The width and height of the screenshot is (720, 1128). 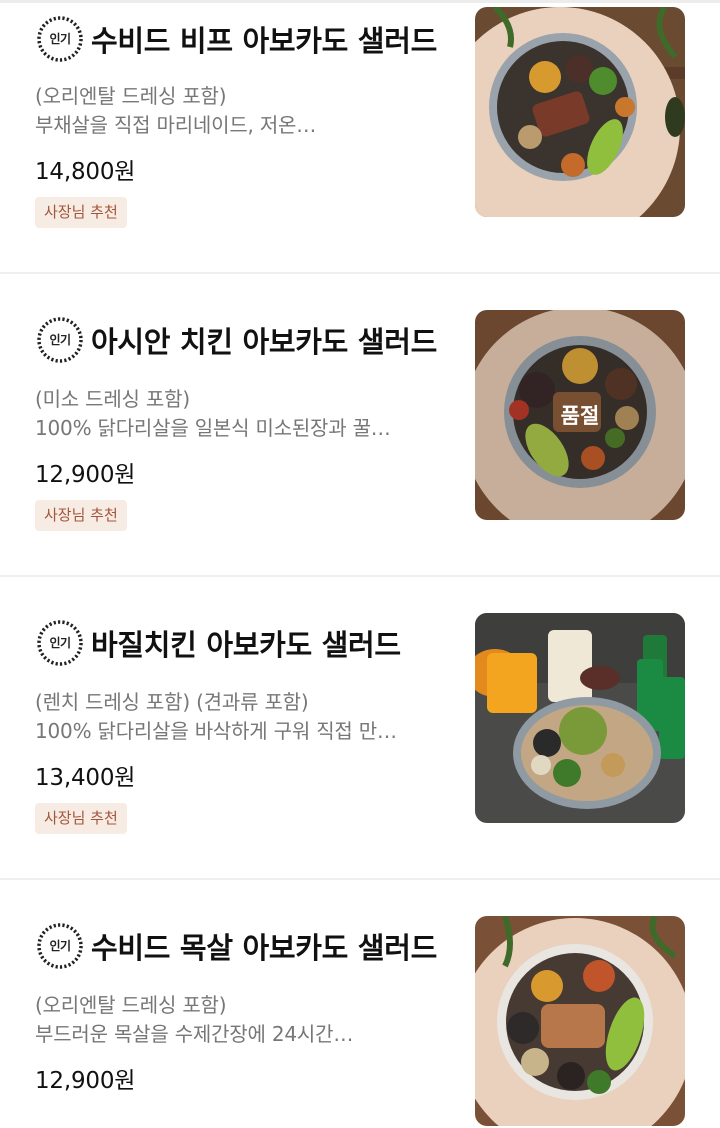 What do you see at coordinates (172, 702) in the screenshot?
I see `menu-item-subtitle: (렌치 드레싱 포함) (견과류 포함)` at bounding box center [172, 702].